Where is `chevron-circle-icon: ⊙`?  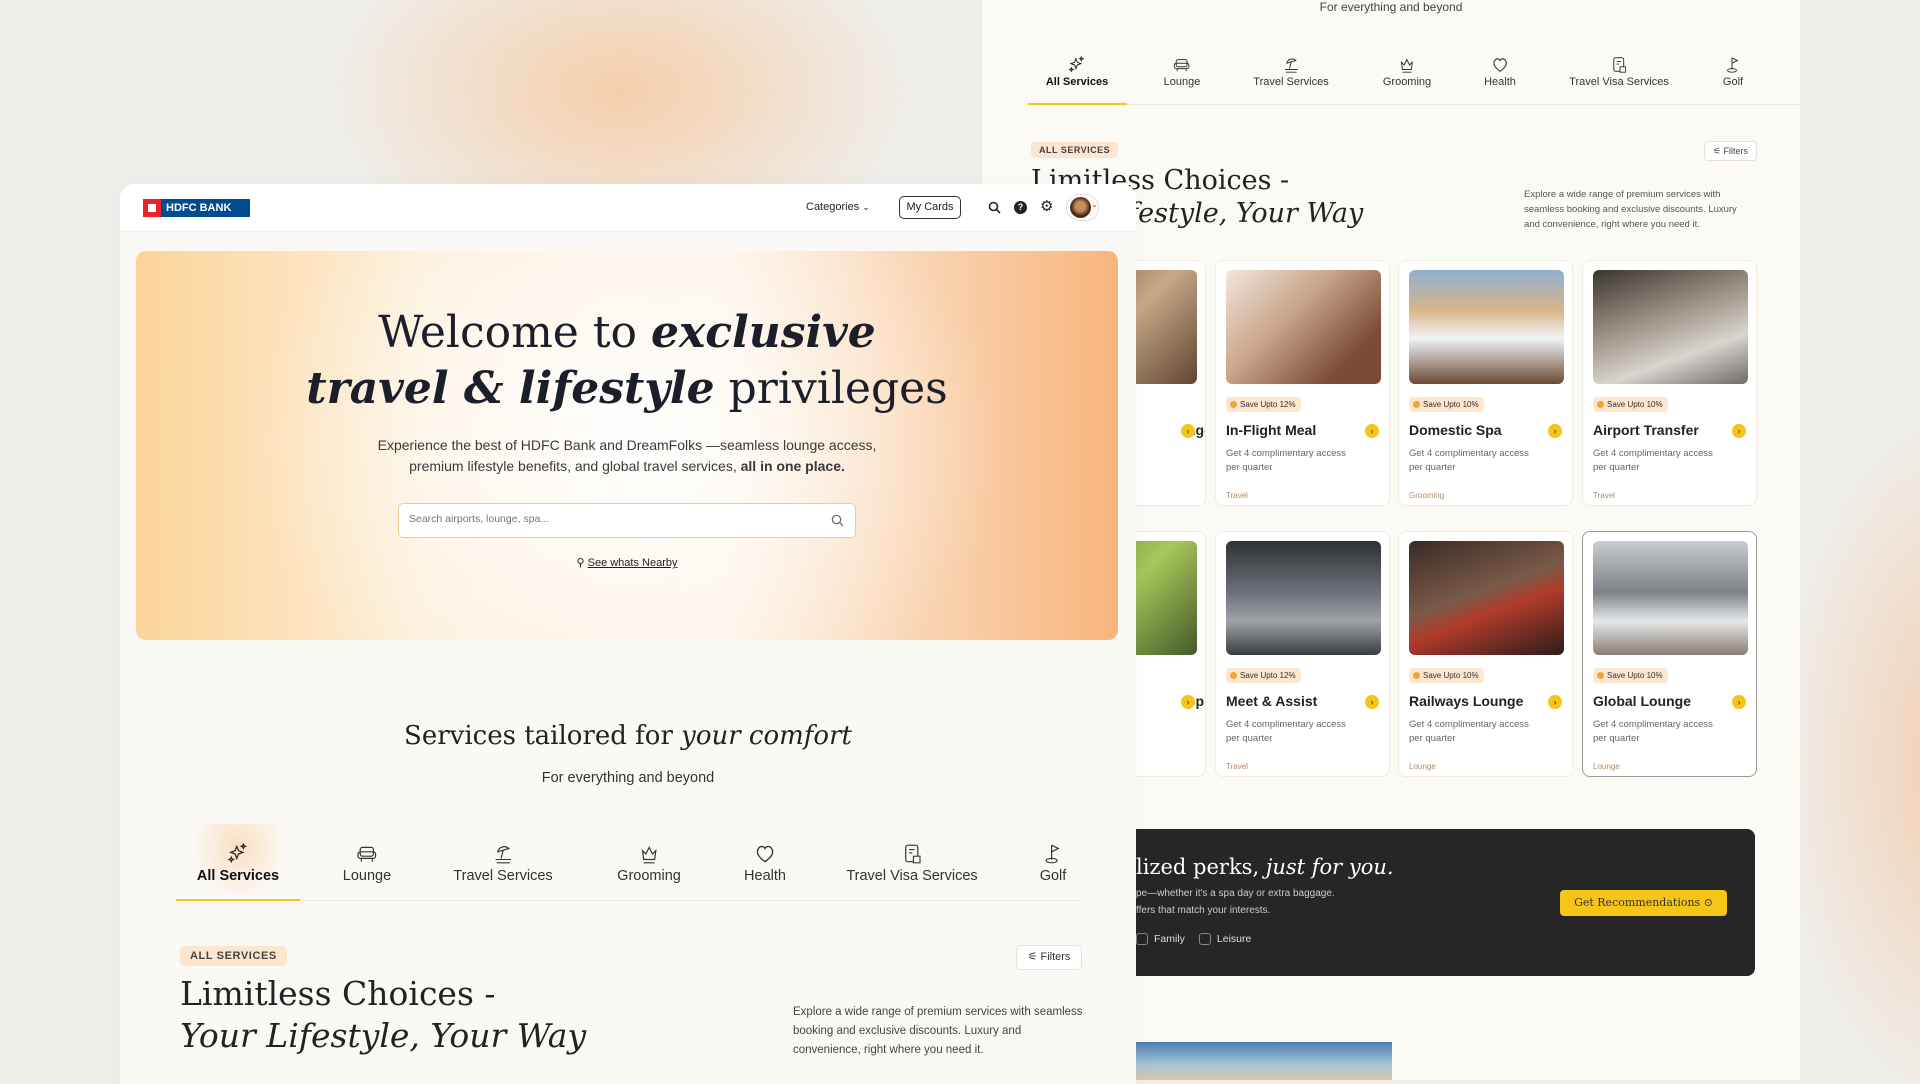 chevron-circle-icon: ⊙ is located at coordinates (1708, 902).